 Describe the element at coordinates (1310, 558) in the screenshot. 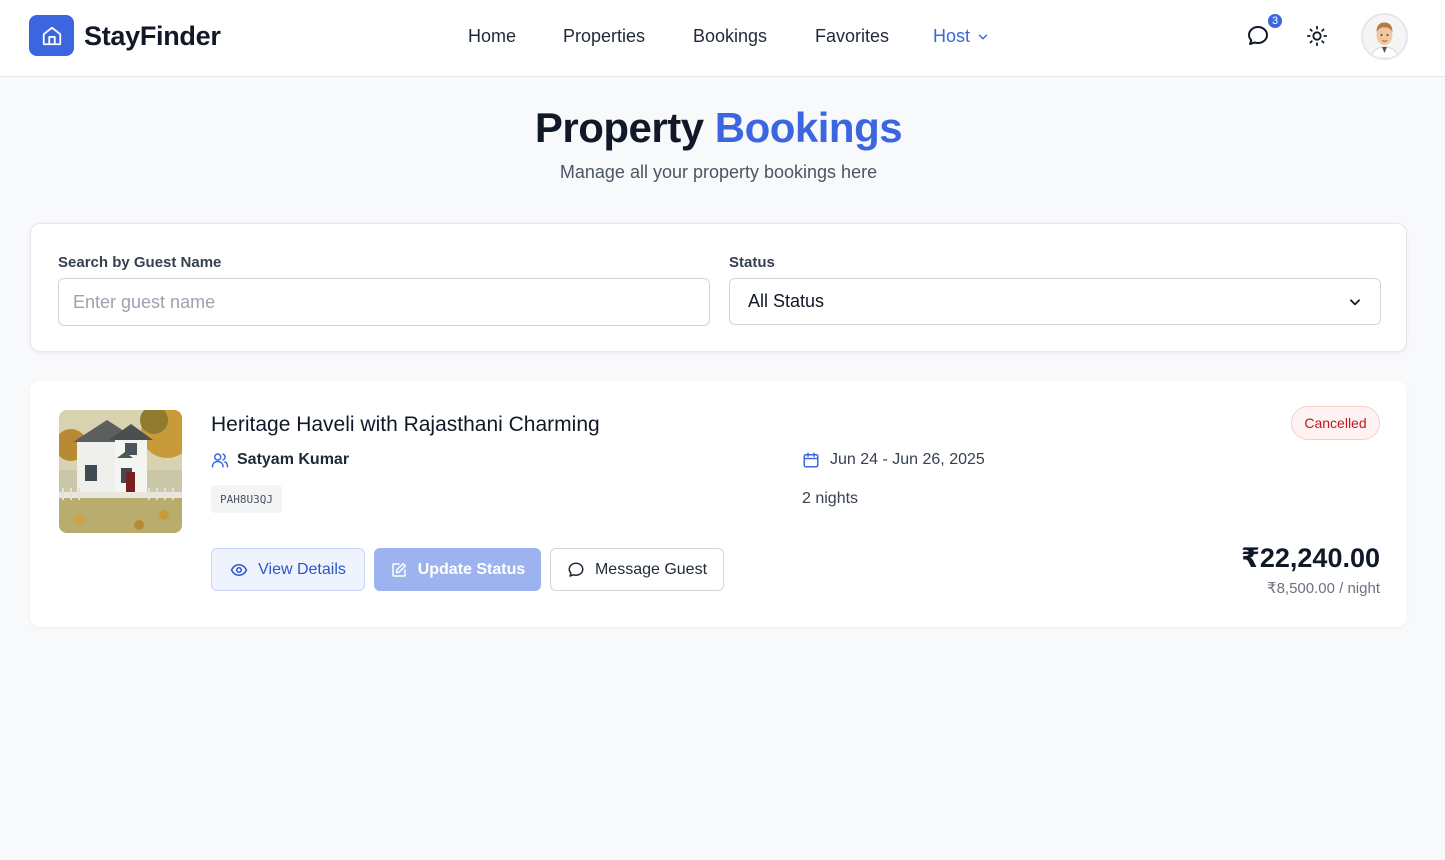

I see `booking-total: ₹22,240.00` at that location.